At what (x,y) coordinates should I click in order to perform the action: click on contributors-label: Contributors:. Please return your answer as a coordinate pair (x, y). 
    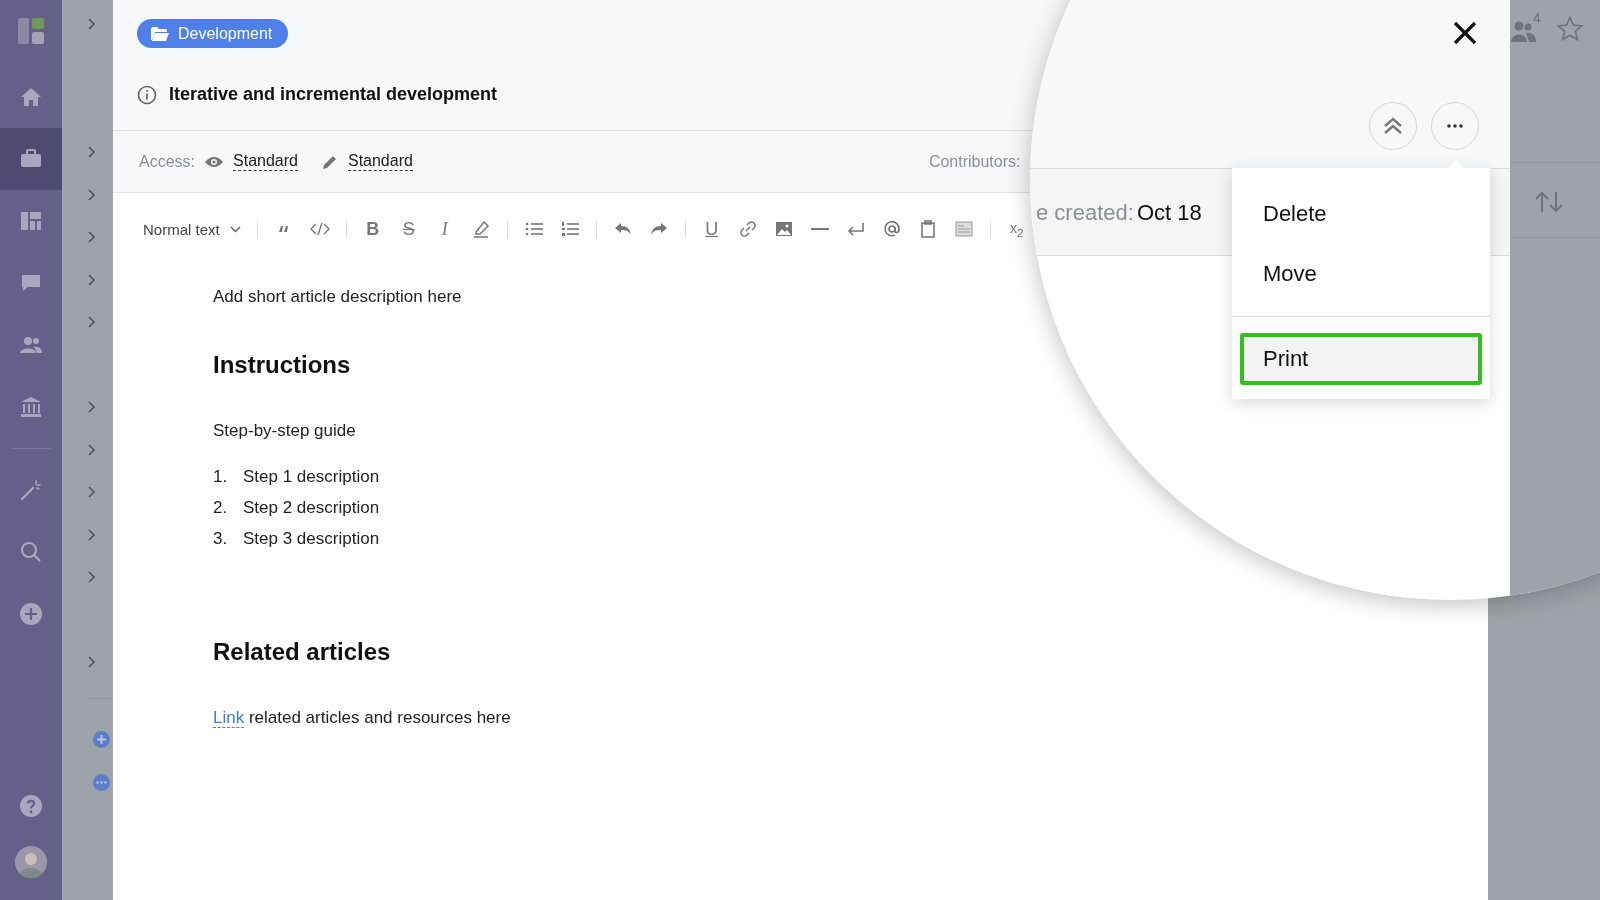
    Looking at the image, I should click on (974, 161).